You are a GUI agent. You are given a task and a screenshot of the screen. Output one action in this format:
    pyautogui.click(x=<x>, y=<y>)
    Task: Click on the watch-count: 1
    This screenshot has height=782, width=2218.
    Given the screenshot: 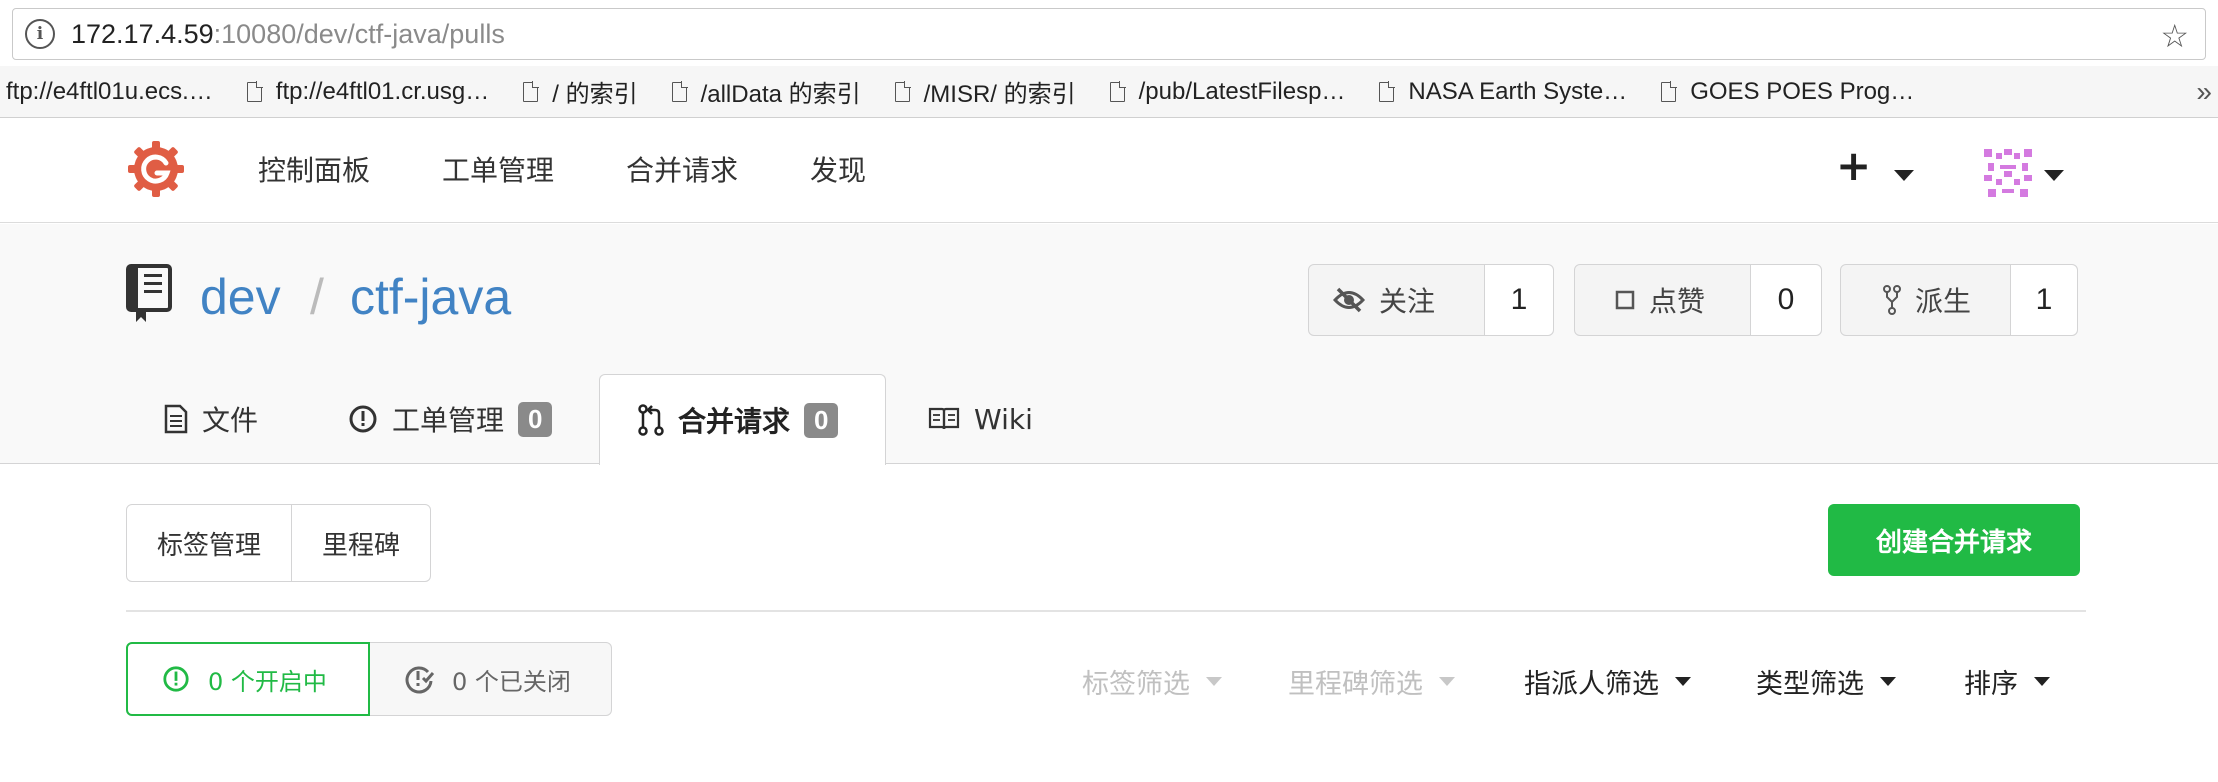 What is the action you would take?
    pyautogui.click(x=1519, y=300)
    